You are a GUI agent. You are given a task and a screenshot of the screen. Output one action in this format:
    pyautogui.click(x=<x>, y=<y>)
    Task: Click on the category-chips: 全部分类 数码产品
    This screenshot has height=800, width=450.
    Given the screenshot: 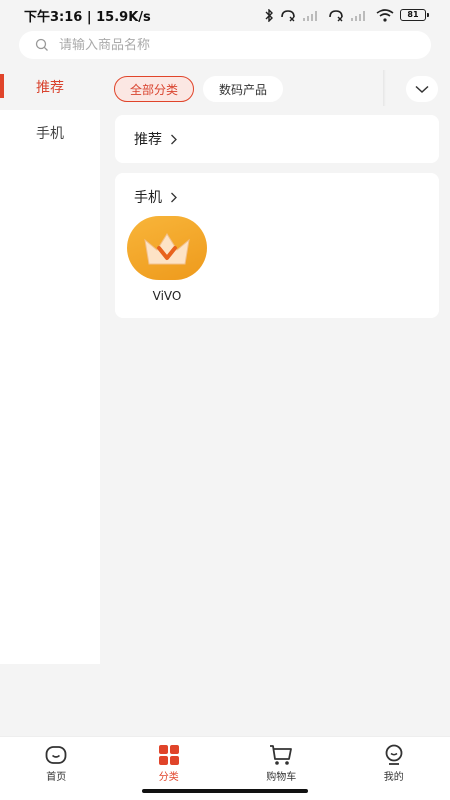 What is the action you would take?
    pyautogui.click(x=199, y=89)
    